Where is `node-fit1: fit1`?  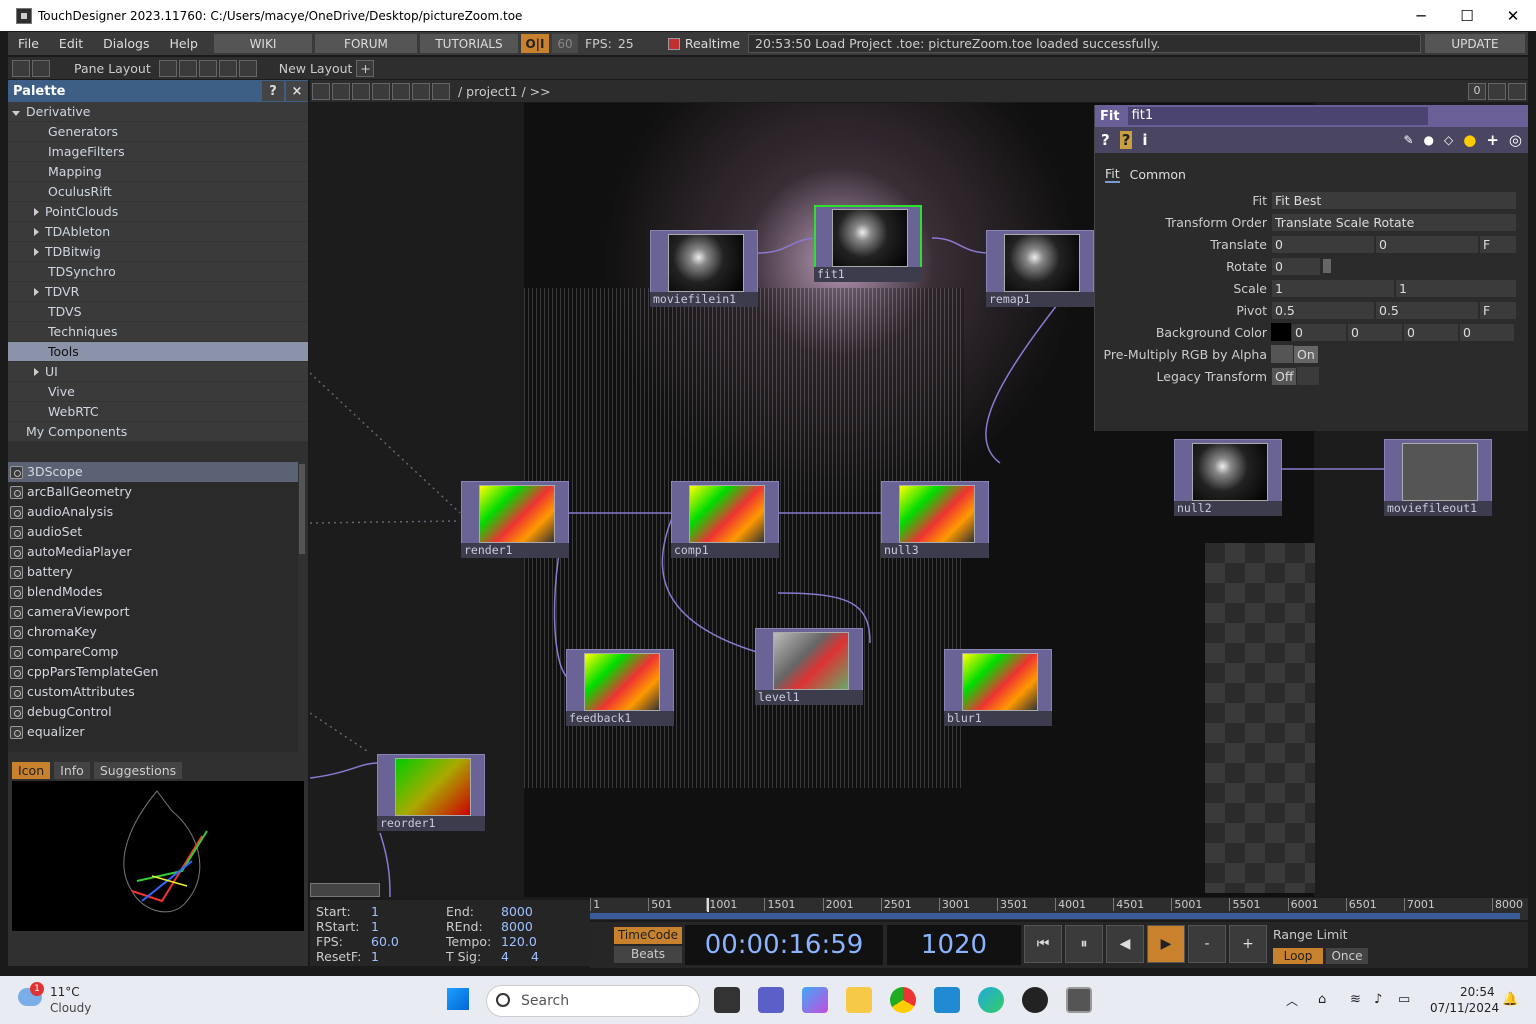
node-fit1: fit1 is located at coordinates (868, 244).